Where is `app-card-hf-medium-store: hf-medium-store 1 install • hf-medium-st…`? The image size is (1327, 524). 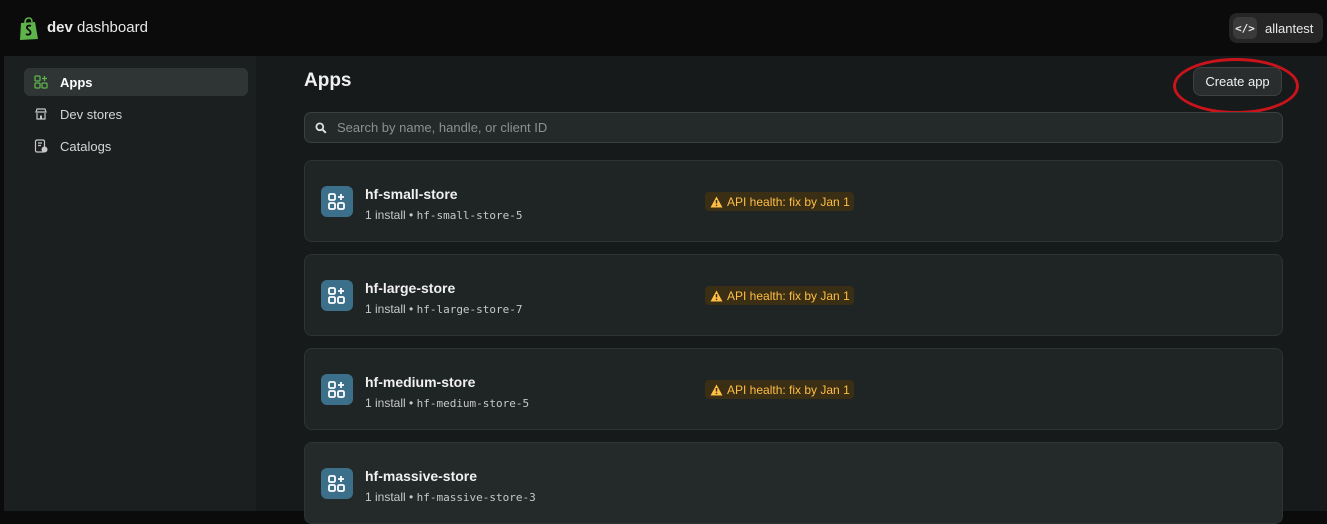
app-card-hf-medium-store: hf-medium-store 1 install • hf-medium-st… is located at coordinates (793, 389).